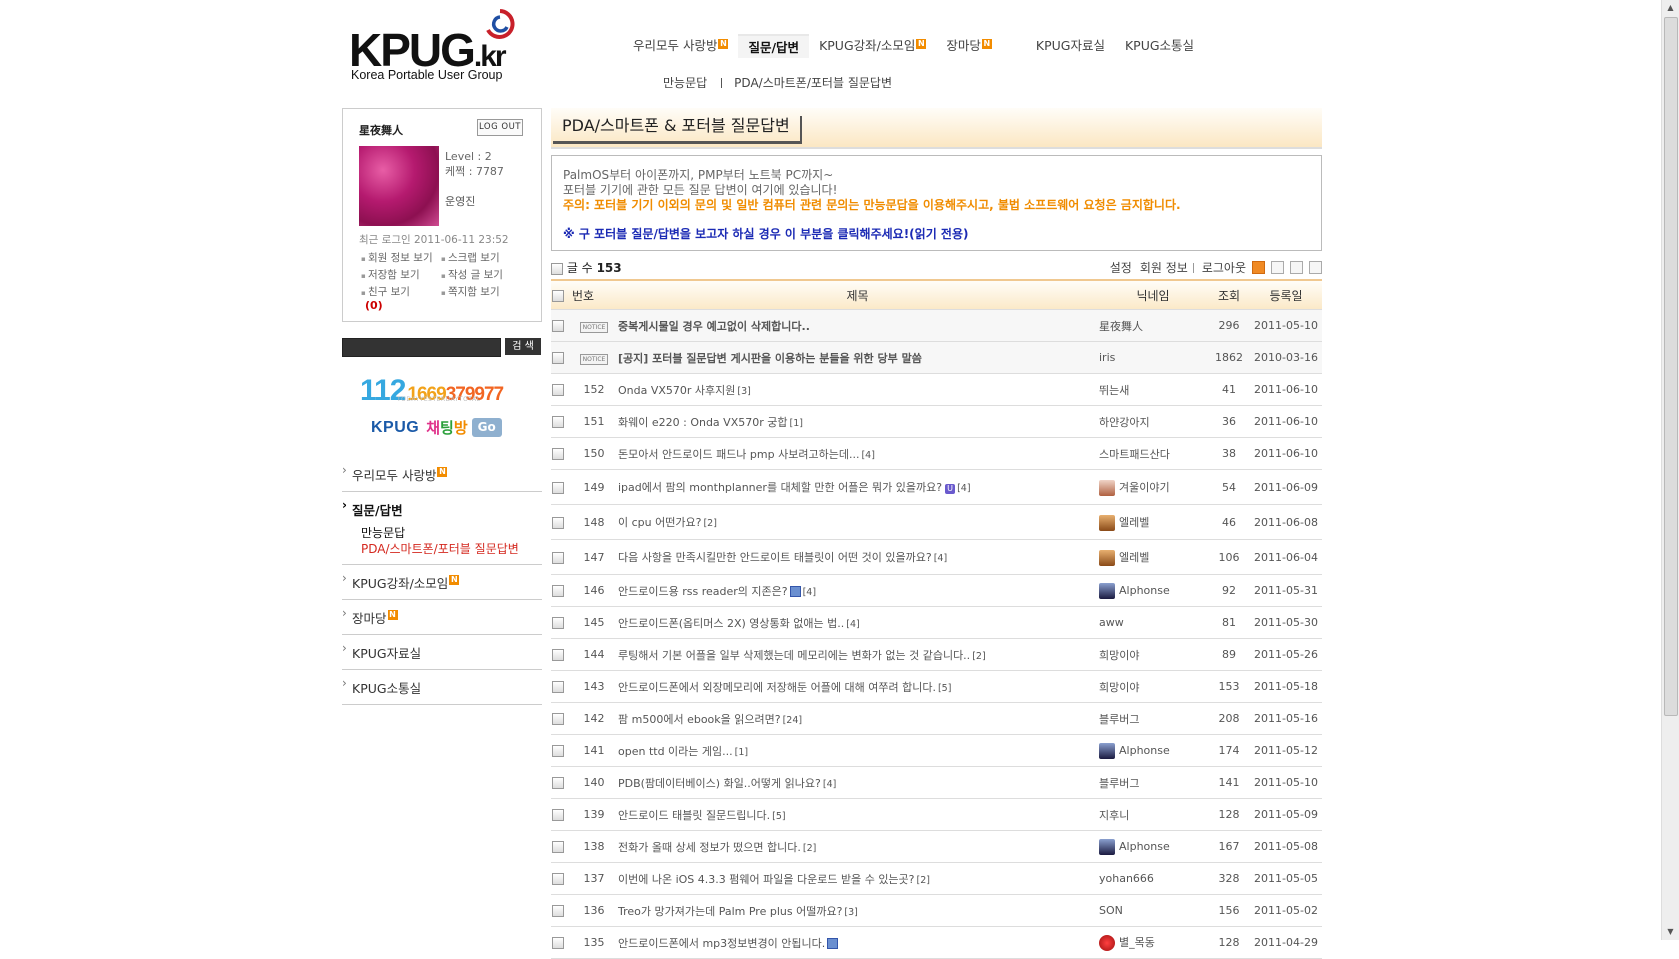  Describe the element at coordinates (1153, 389) in the screenshot. I see `post-author: 뛰는새` at that location.